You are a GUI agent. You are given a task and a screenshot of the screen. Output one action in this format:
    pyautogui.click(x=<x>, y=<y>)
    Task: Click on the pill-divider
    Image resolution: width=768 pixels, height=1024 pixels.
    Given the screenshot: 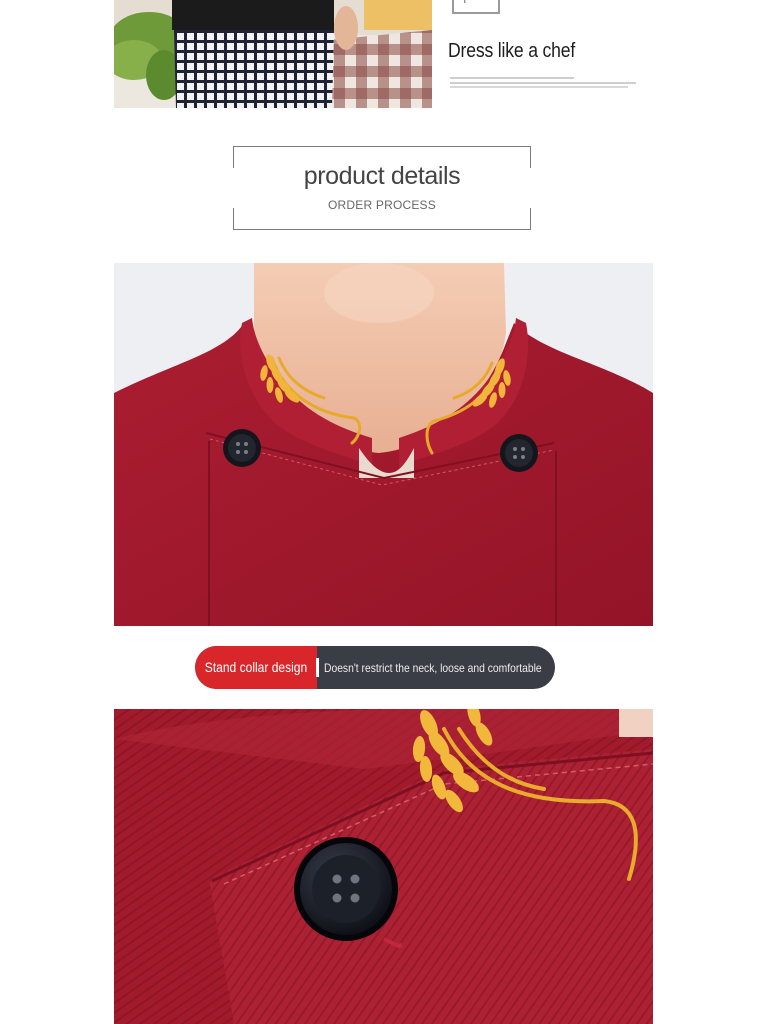 What is the action you would take?
    pyautogui.click(x=317, y=667)
    